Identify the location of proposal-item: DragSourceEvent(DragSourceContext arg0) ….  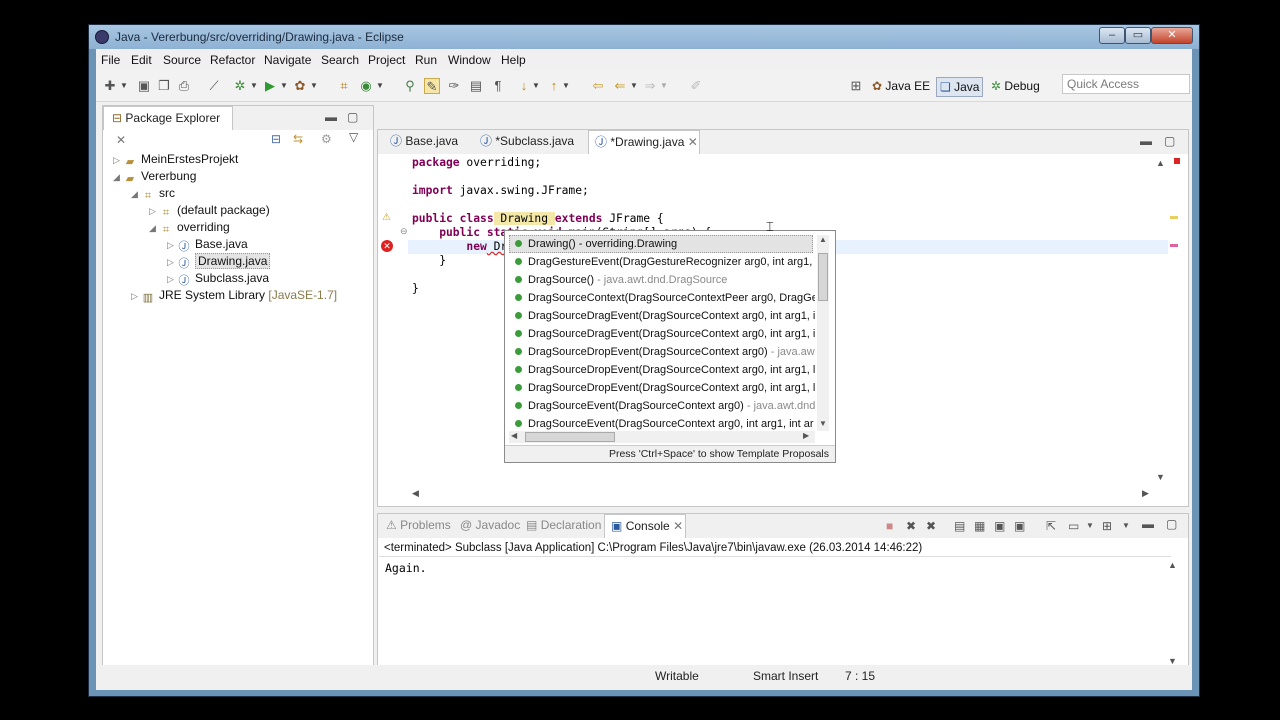
(665, 406).